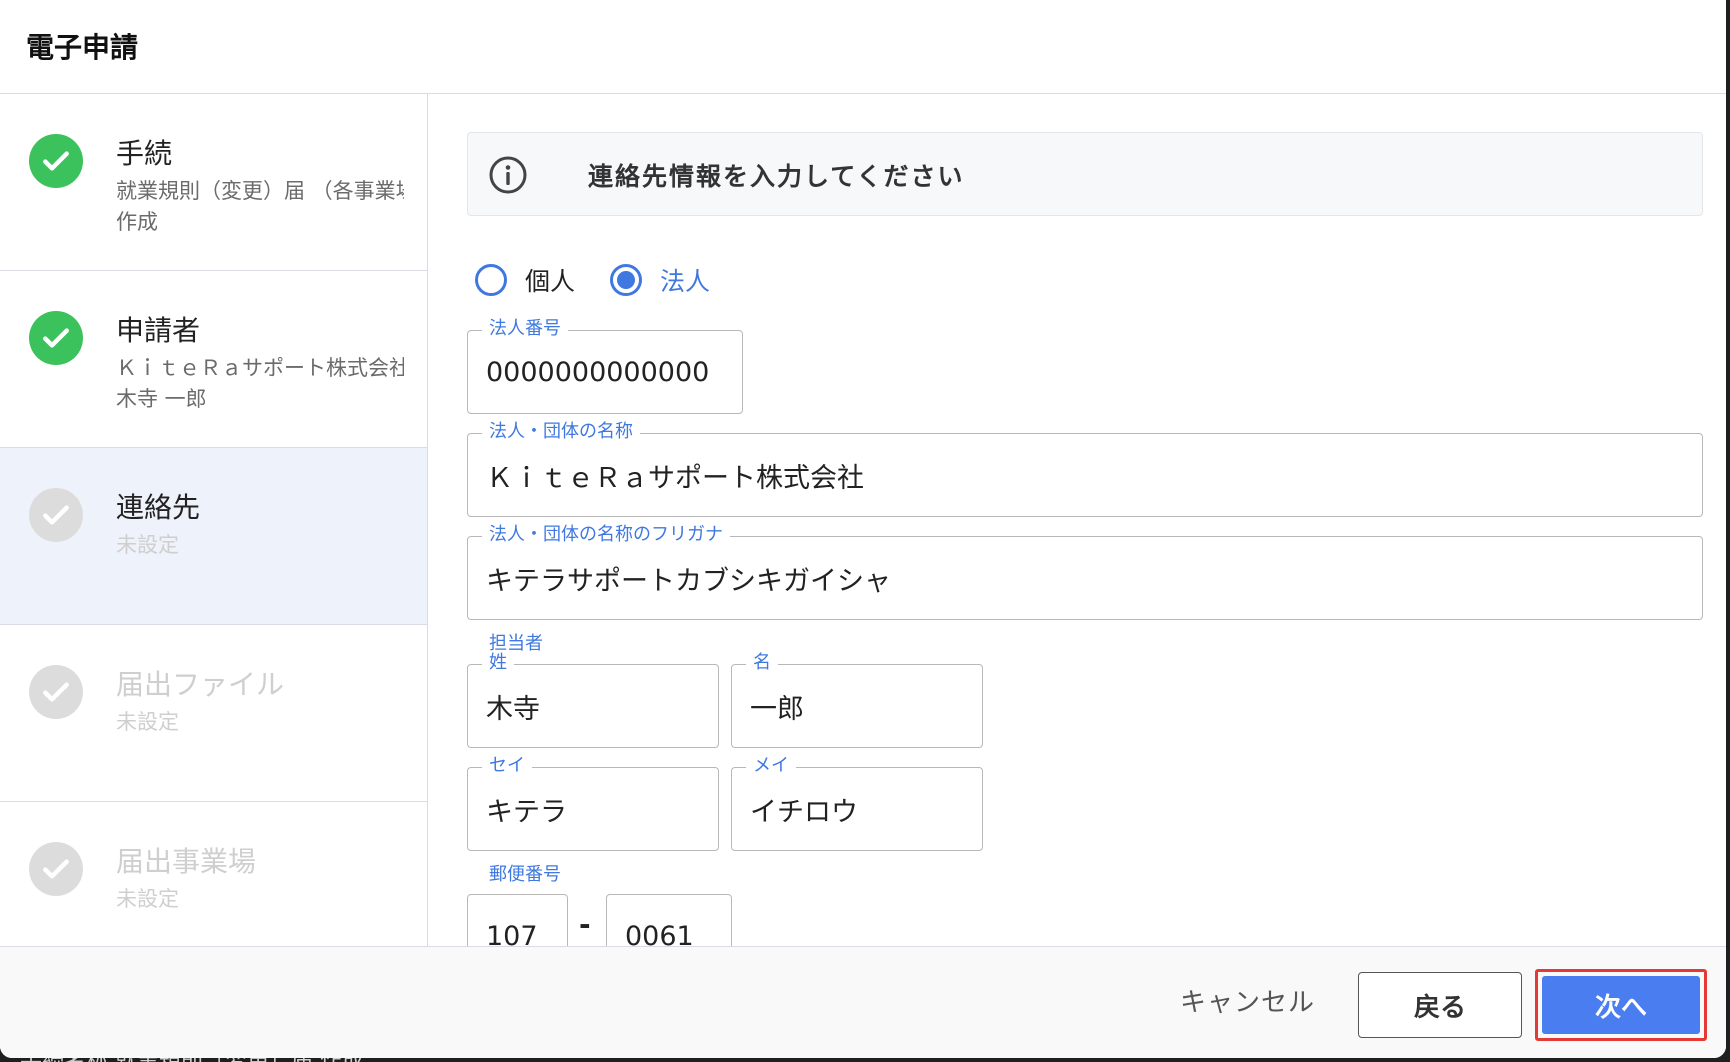 This screenshot has height=1062, width=1730. Describe the element at coordinates (161, 399) in the screenshot. I see `step-subtitle-line: 木寺 一郎` at that location.